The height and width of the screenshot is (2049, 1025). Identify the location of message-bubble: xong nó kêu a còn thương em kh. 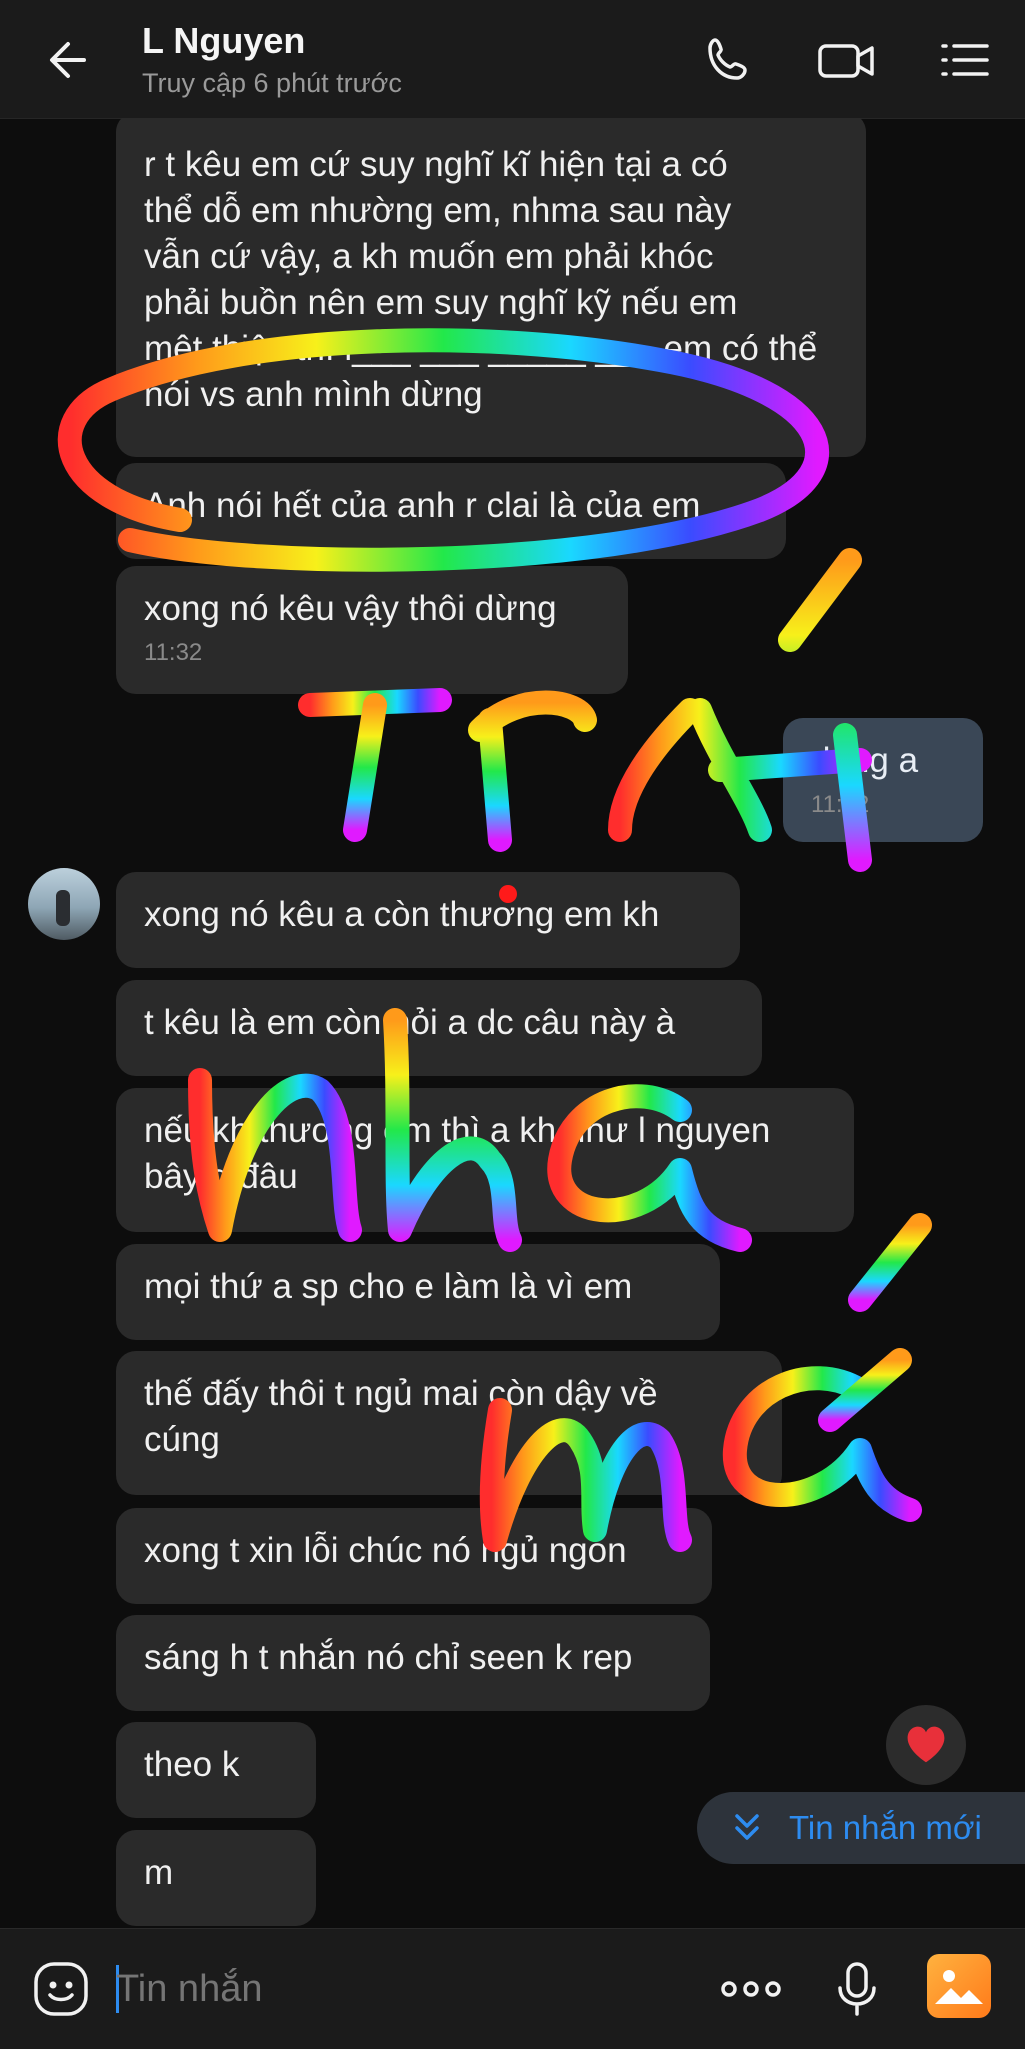
(428, 920).